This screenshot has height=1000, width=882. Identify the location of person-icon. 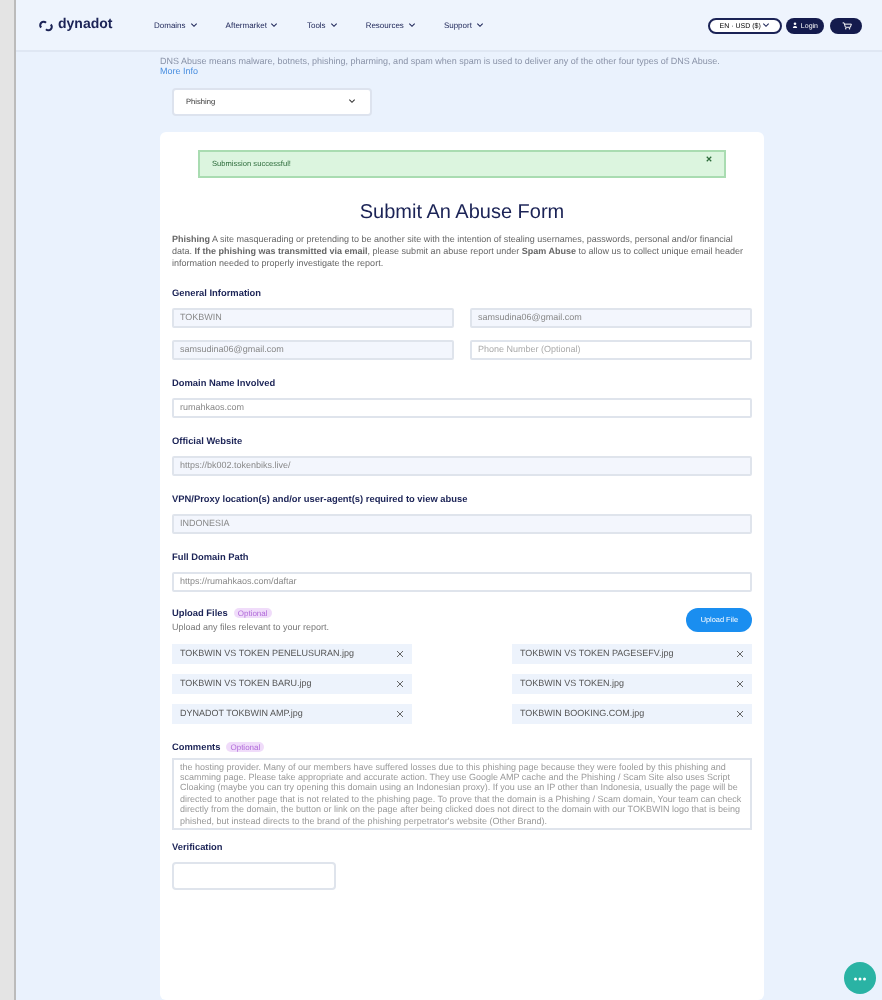
(795, 25).